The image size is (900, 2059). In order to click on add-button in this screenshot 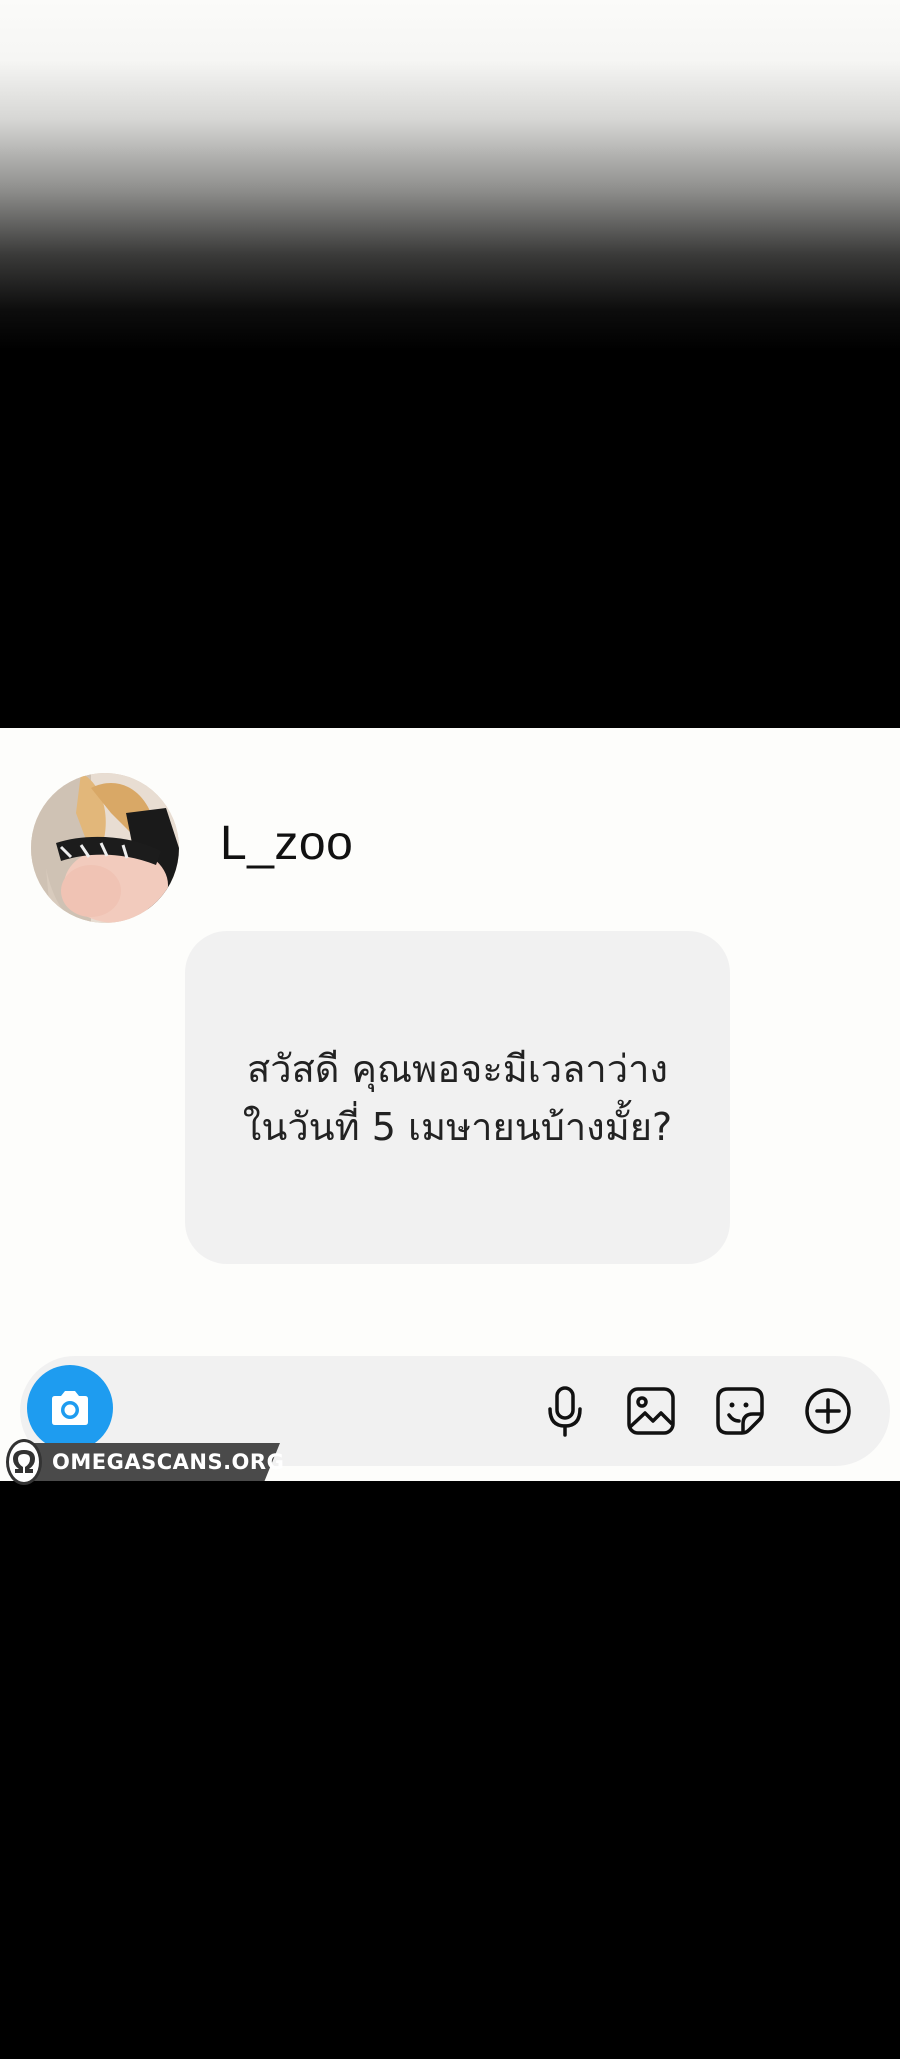, I will do `click(828, 1411)`.